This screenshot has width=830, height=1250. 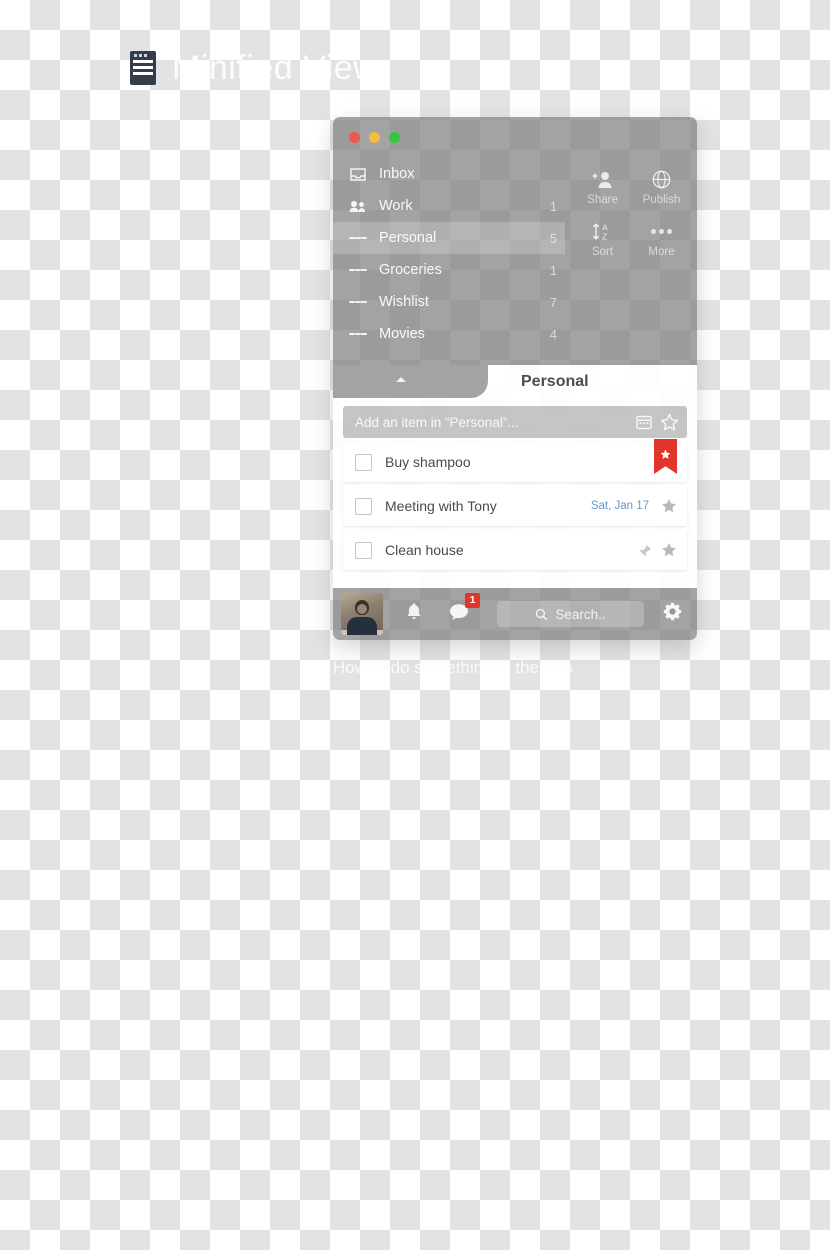 I want to click on sort-az-icon: A Z, so click(x=603, y=232).